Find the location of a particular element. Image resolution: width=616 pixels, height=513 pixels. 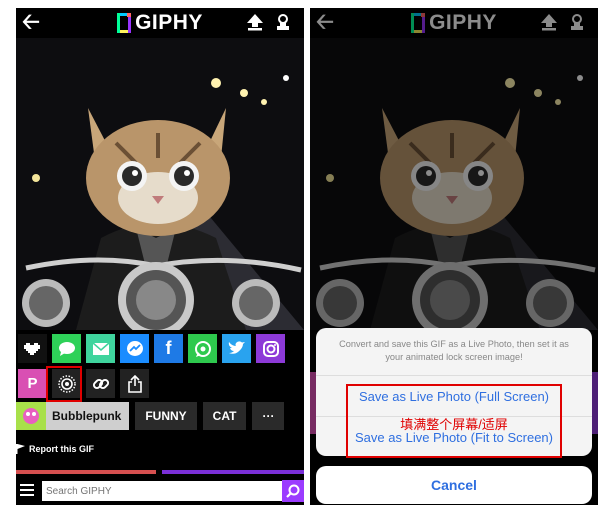

imessage-button is located at coordinates (66, 348).